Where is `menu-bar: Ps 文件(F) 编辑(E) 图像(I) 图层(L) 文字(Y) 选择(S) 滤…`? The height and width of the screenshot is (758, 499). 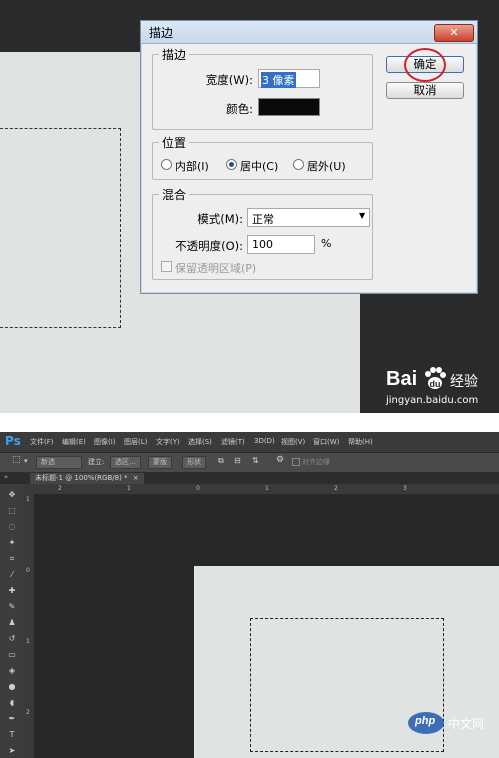
menu-bar: Ps 文件(F) 编辑(E) 图像(I) 图层(L) 文字(Y) 选择(S) 滤… is located at coordinates (249, 442).